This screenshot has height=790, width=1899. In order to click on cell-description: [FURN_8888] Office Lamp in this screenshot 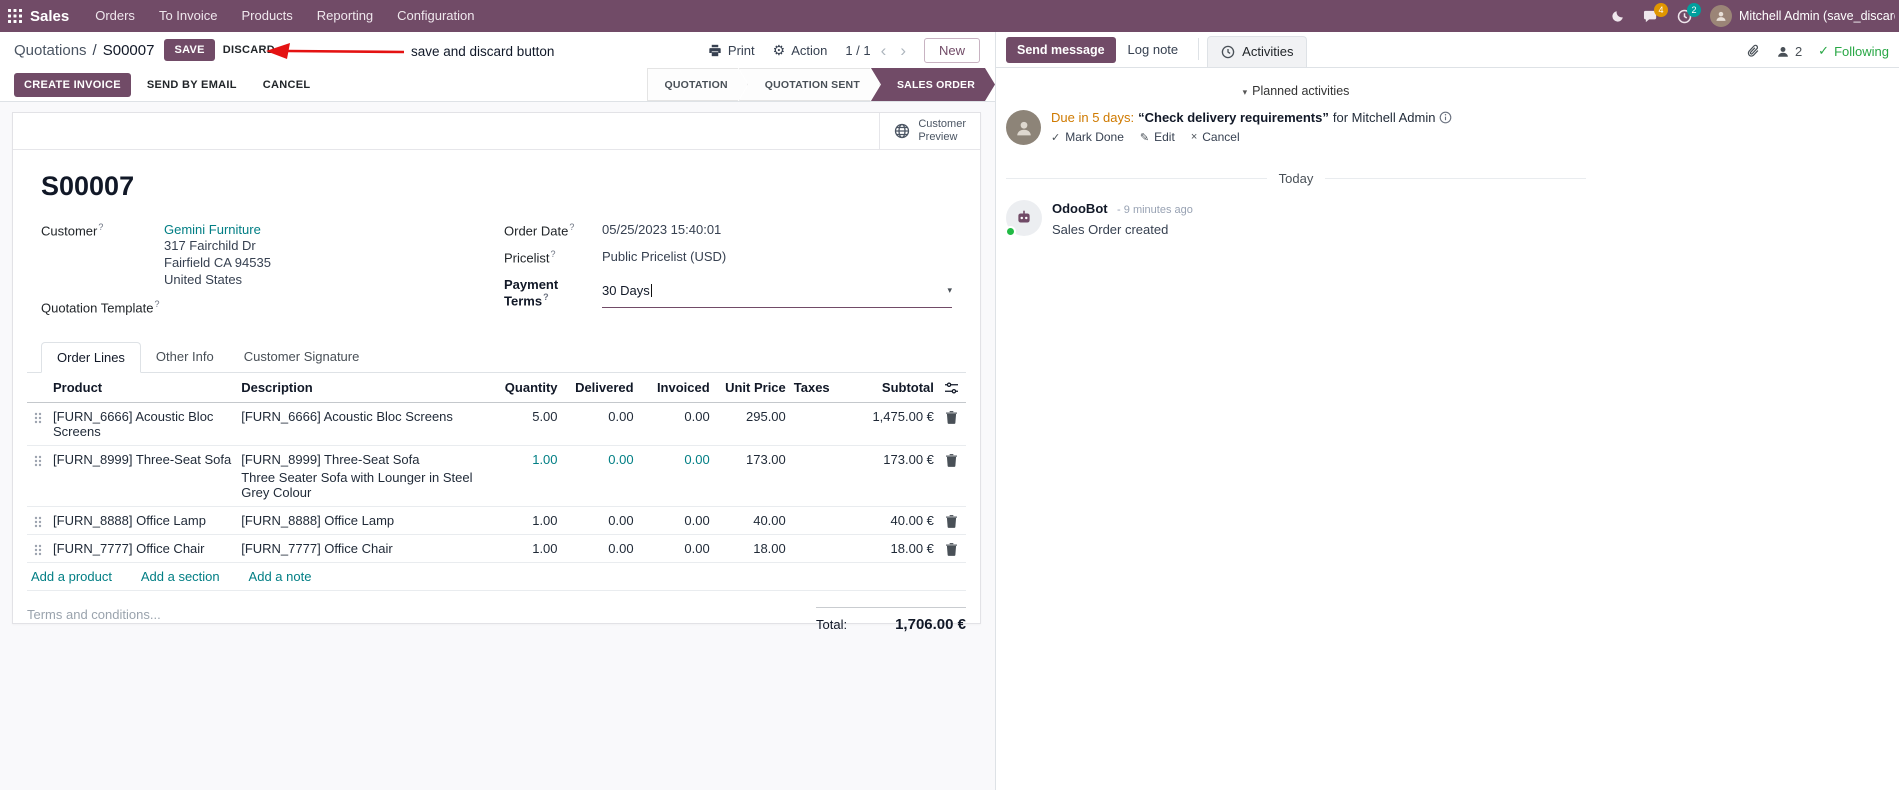, I will do `click(363, 520)`.